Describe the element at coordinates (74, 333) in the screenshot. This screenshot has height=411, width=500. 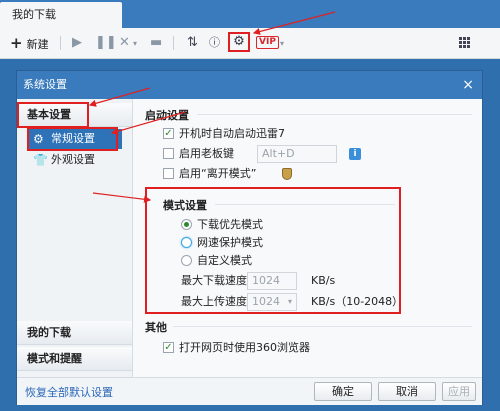
I see `sidebar-group-downloads: 我的下载` at that location.